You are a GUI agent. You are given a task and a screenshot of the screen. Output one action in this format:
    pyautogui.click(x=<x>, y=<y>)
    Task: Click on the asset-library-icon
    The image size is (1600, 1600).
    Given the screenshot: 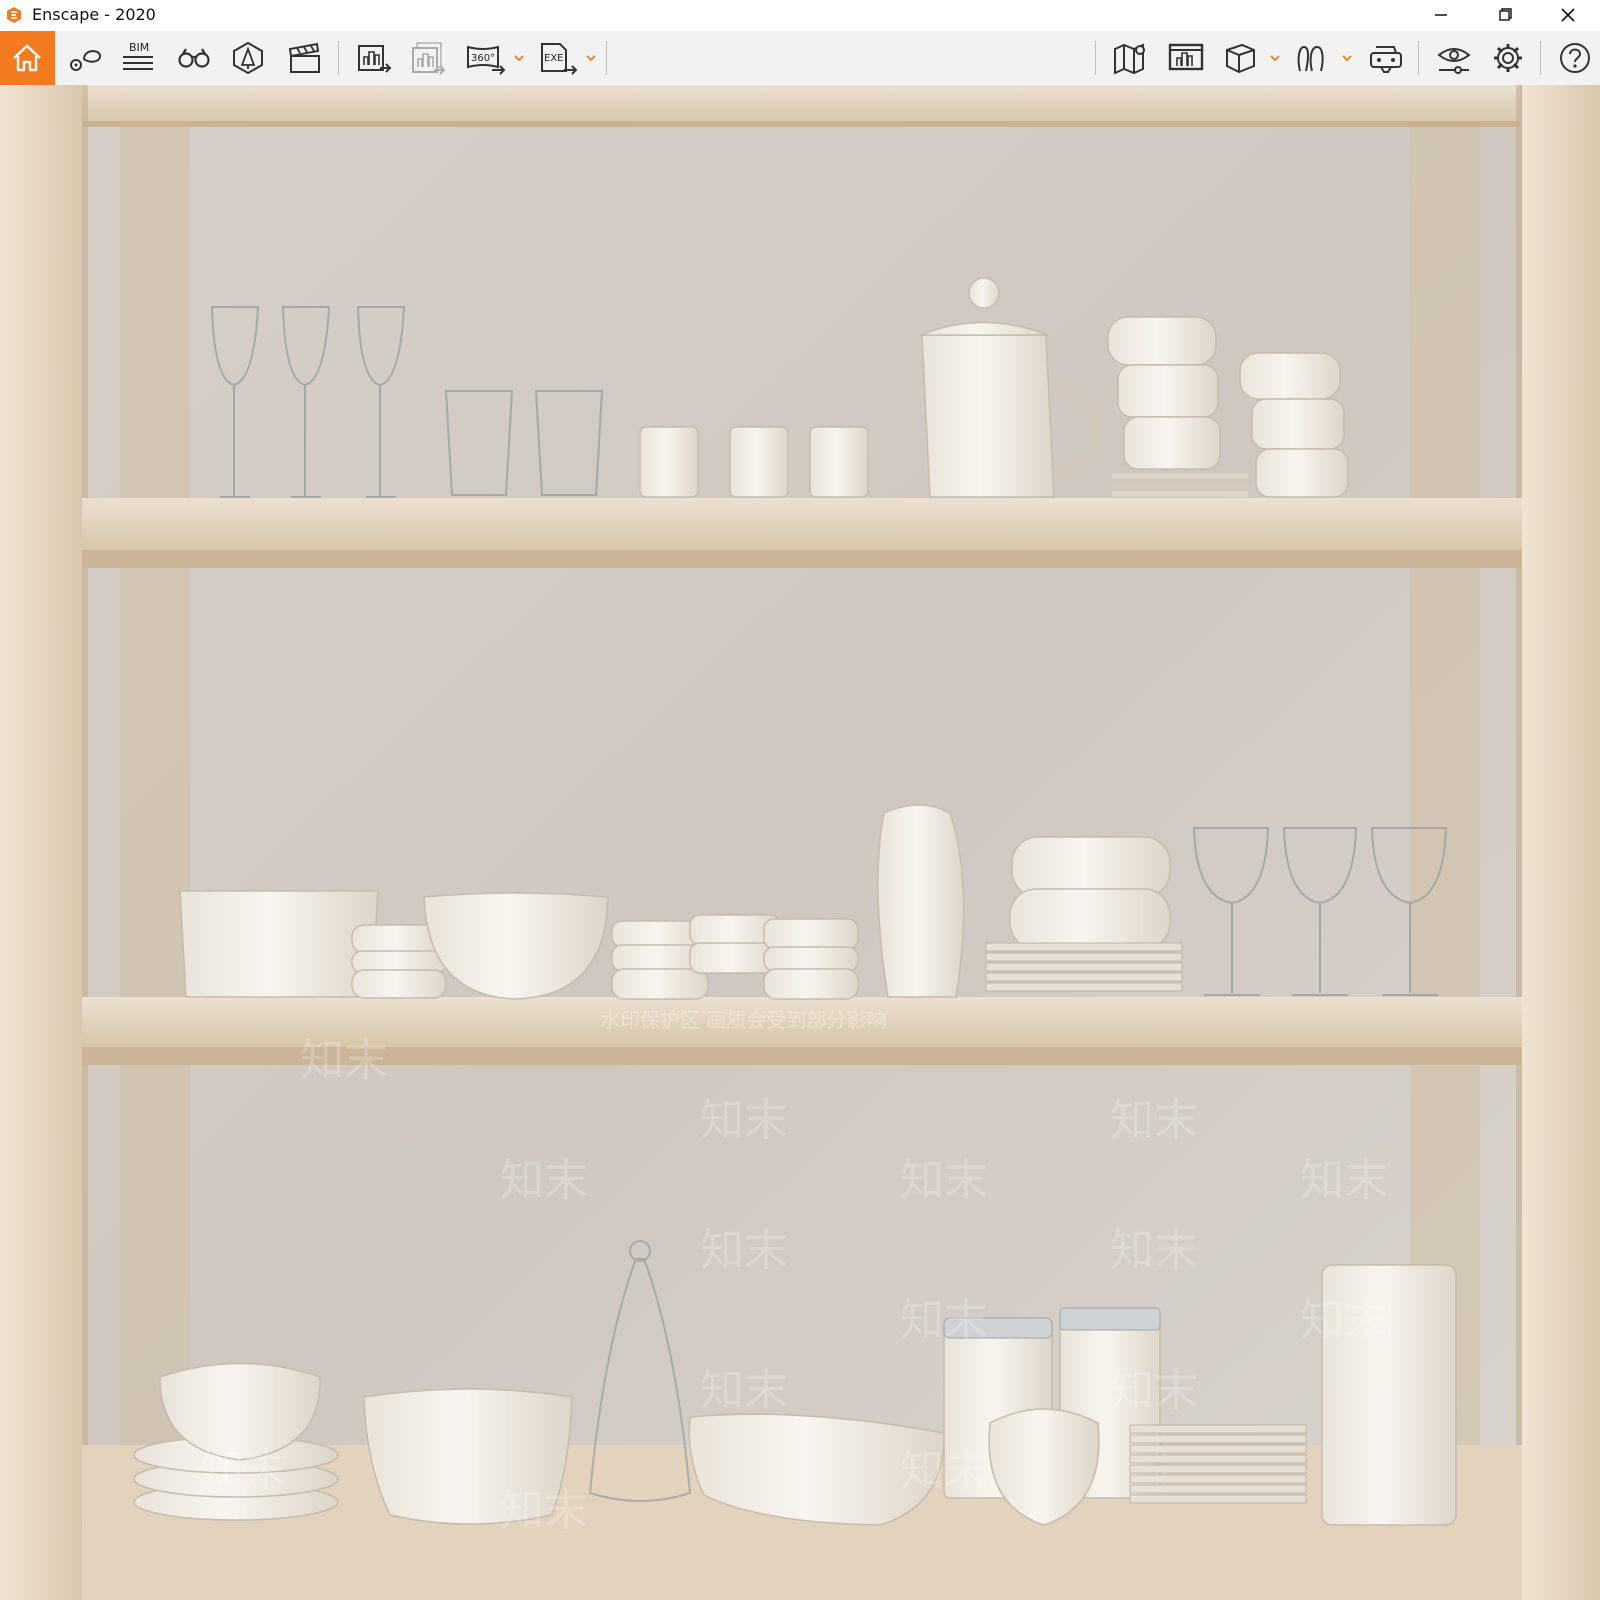 What is the action you would take?
    pyautogui.click(x=248, y=58)
    